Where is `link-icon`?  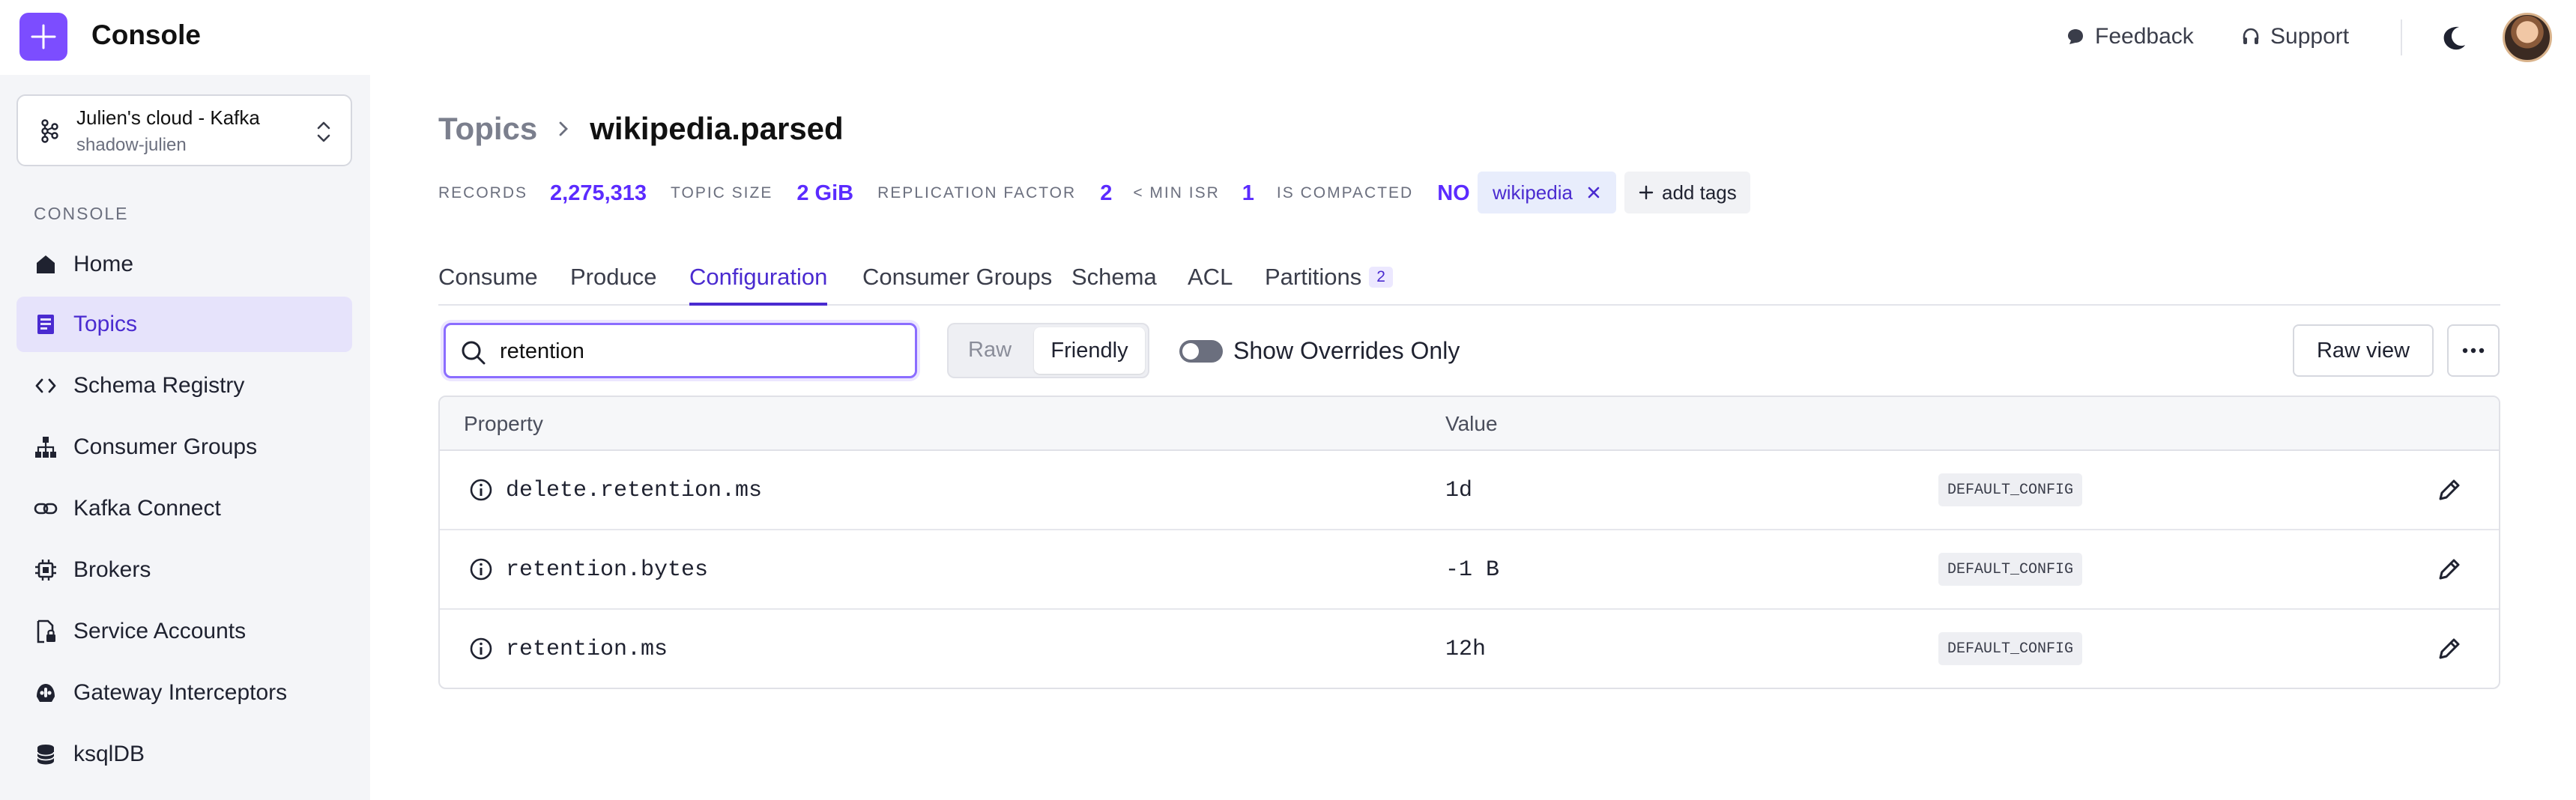 link-icon is located at coordinates (46, 509).